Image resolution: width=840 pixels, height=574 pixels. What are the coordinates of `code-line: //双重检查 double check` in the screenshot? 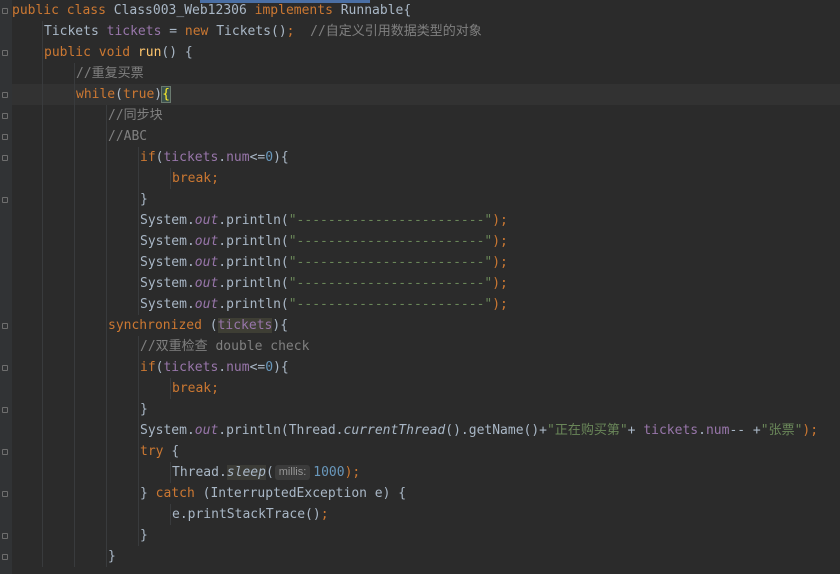 It's located at (426, 346).